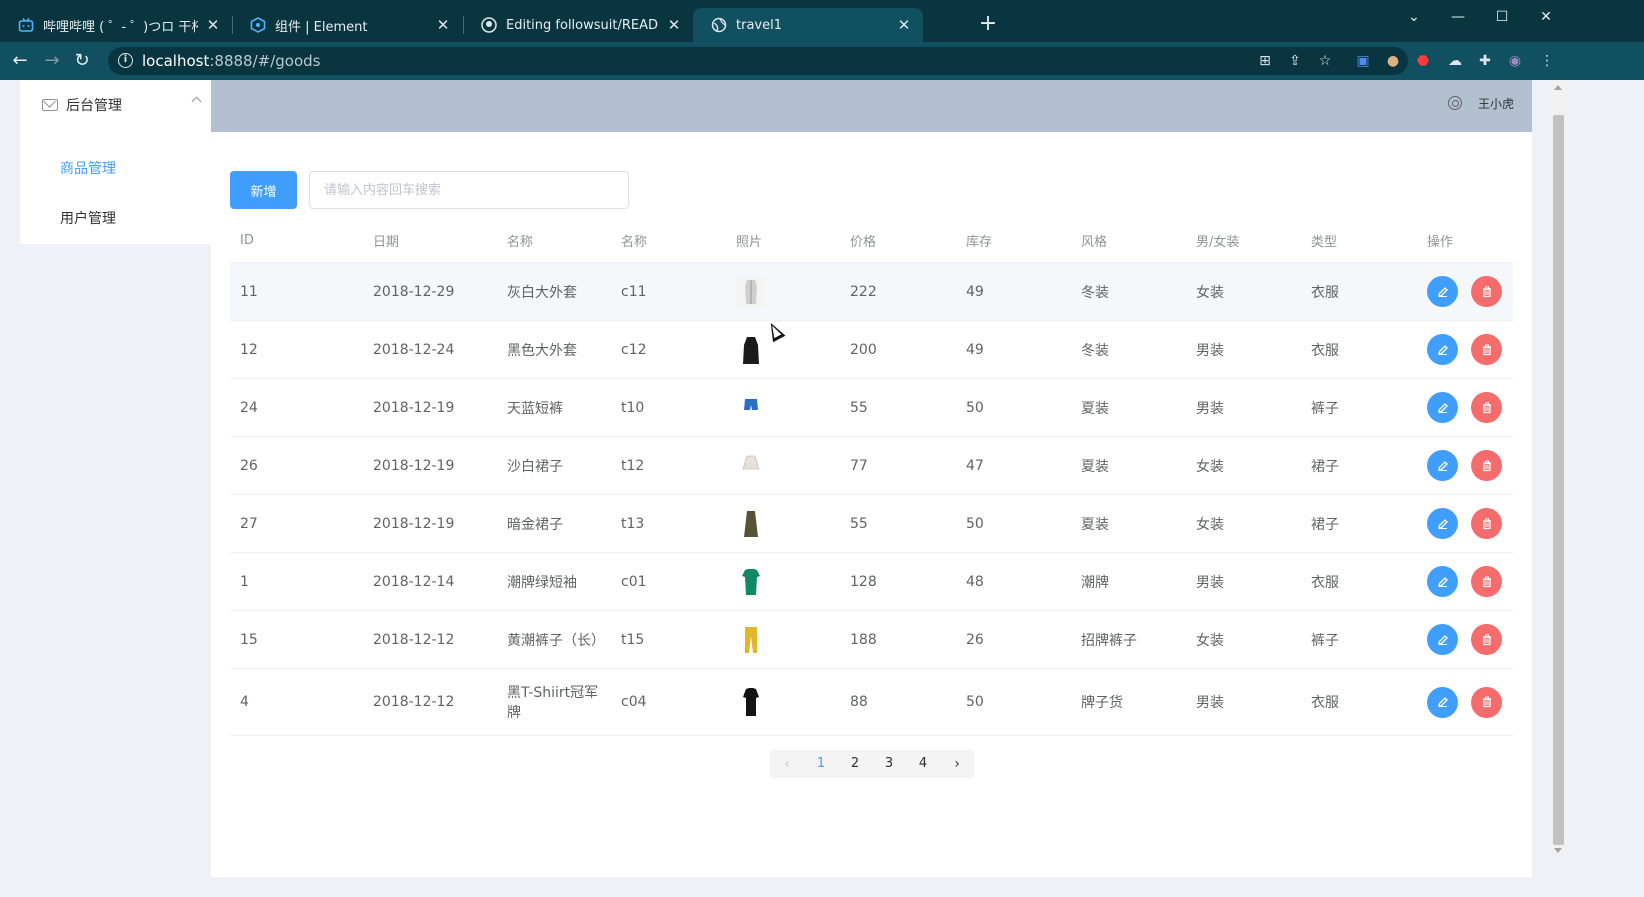 The height and width of the screenshot is (897, 1644). Describe the element at coordinates (787, 764) in the screenshot. I see `prev-page-chevron-icon: ‹` at that location.